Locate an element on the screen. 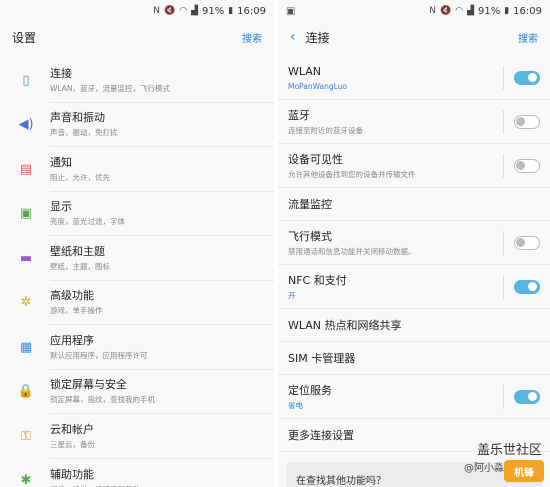 Image resolution: width=550 pixels, height=487 pixels. settings-item-title: 辅助功能 is located at coordinates (72, 474).